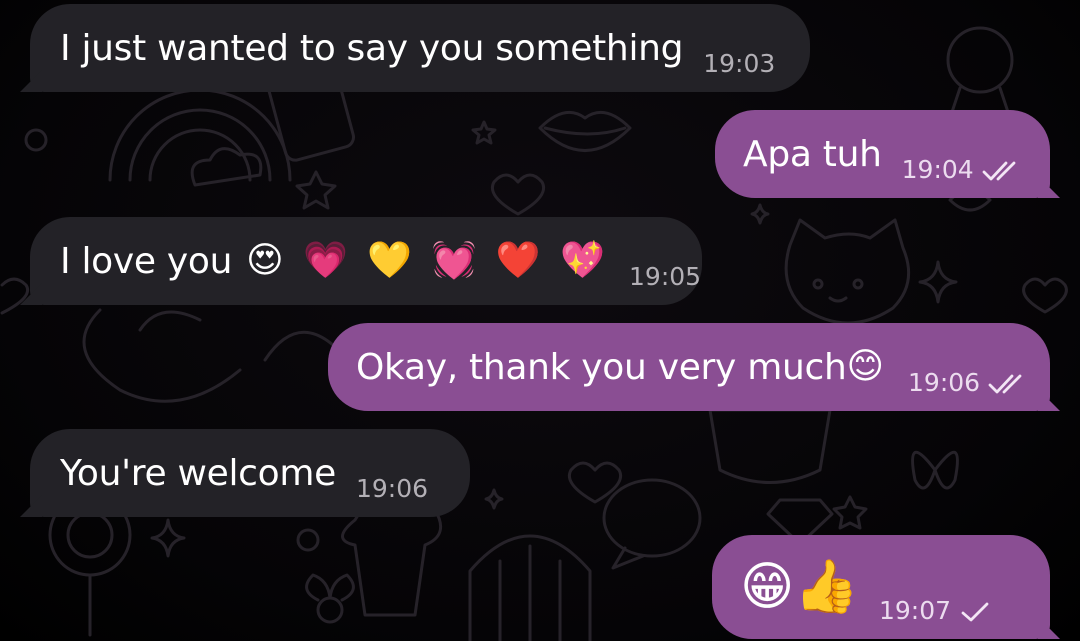 The height and width of the screenshot is (641, 1080). I want to click on message-text: Okay, thank you very much, so click(601, 367).